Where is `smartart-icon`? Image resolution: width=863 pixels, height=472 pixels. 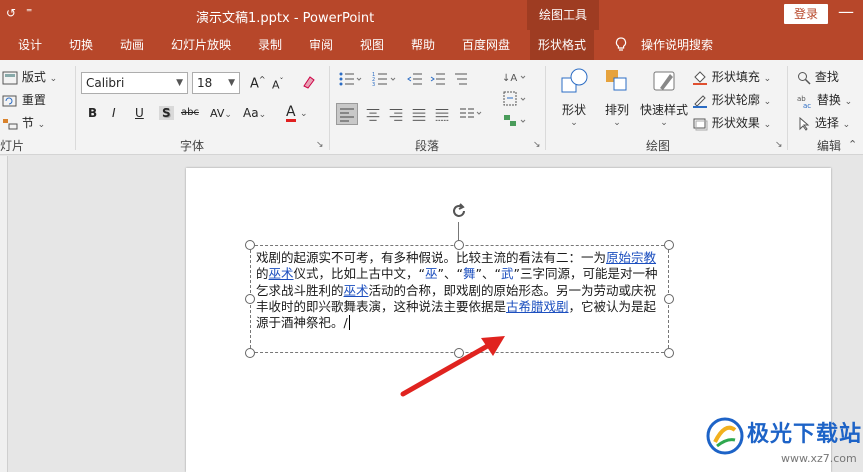
smartart-icon is located at coordinates (515, 121).